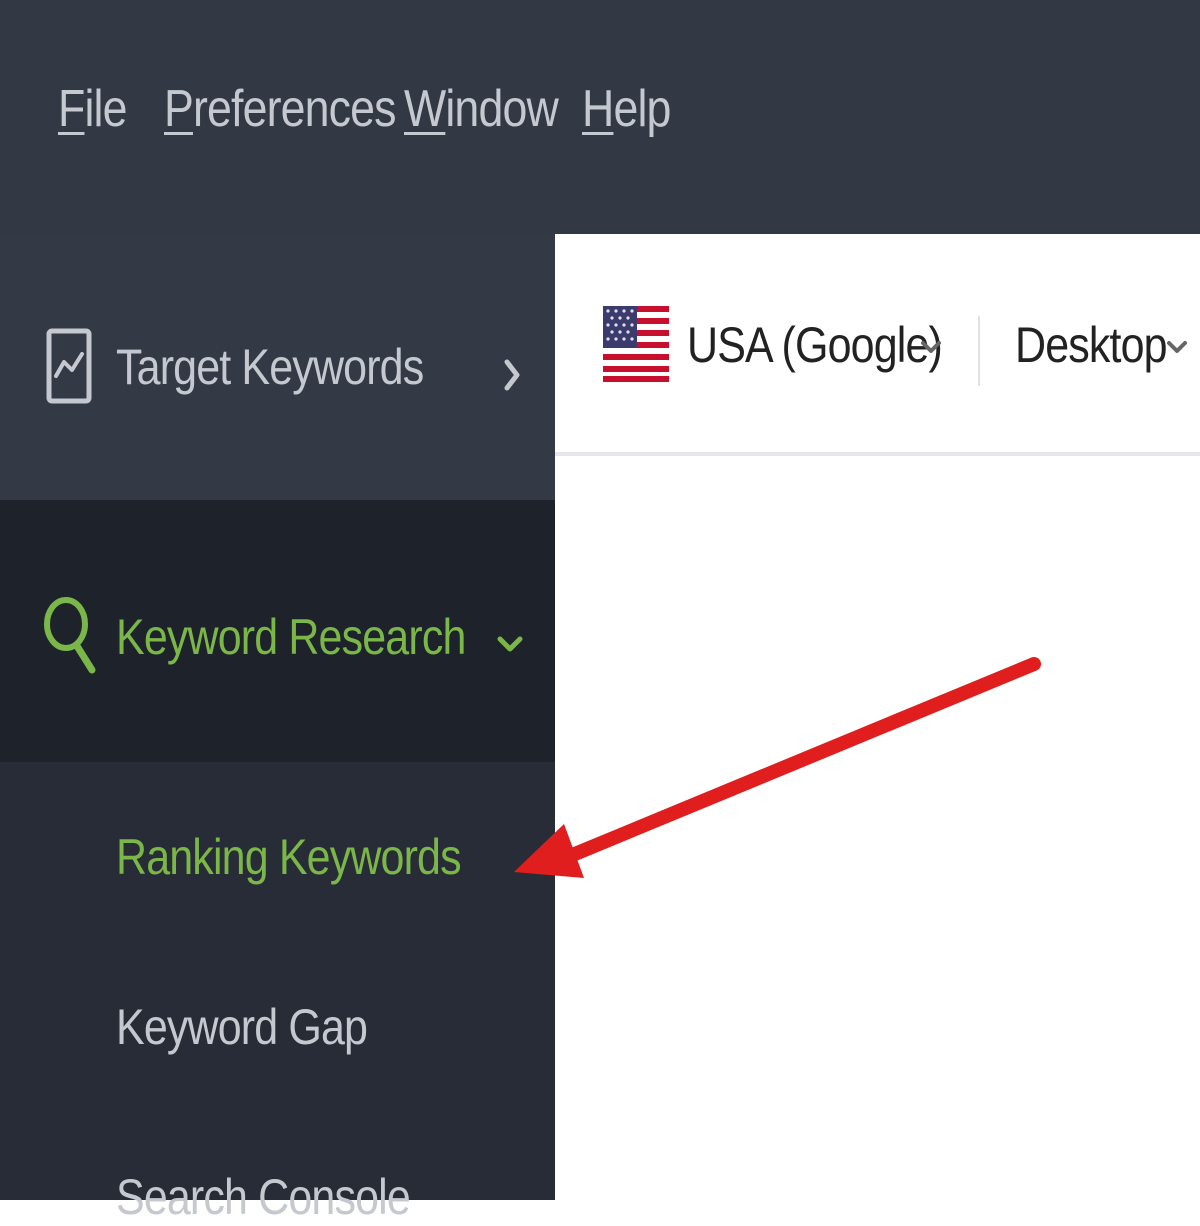 Image resolution: width=1200 pixels, height=1226 pixels. What do you see at coordinates (289, 857) in the screenshot?
I see `sidebar-subitem-ranking-keywords: Ranking Keywords` at bounding box center [289, 857].